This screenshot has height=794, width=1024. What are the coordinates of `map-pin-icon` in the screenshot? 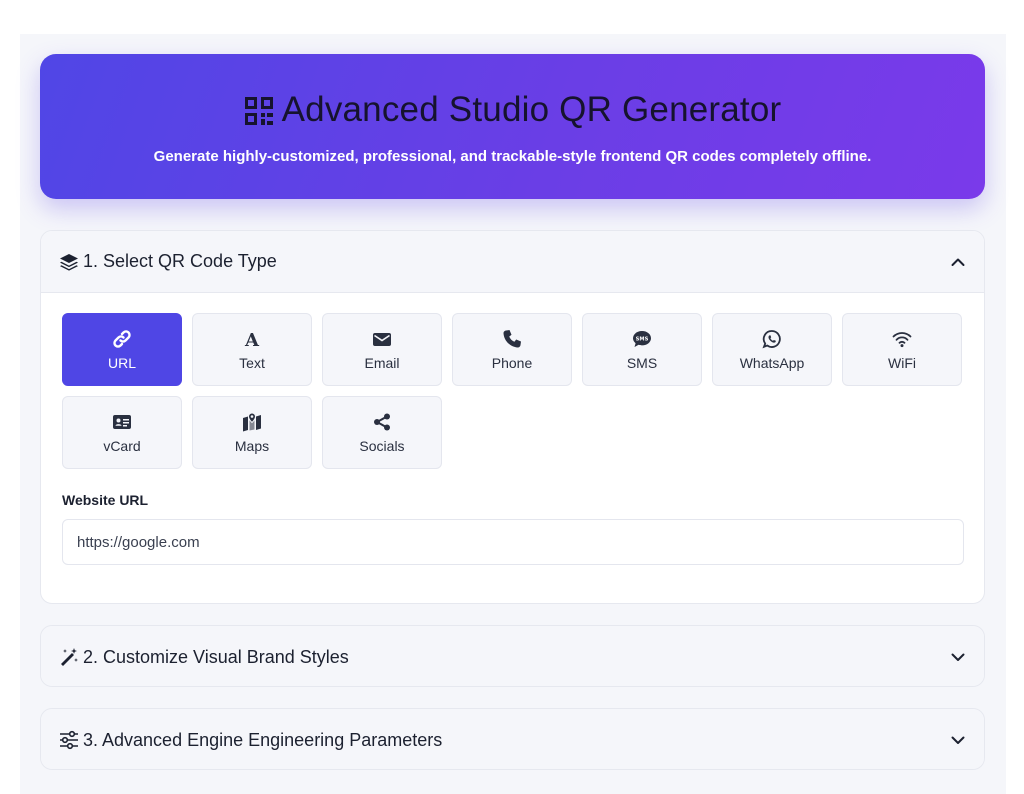 It's located at (252, 421).